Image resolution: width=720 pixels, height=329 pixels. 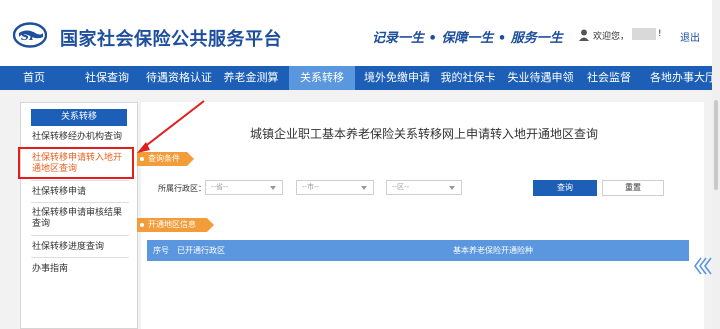 I want to click on slogan: 记录一生 • 保障一生 • 服务一生, so click(x=467, y=38).